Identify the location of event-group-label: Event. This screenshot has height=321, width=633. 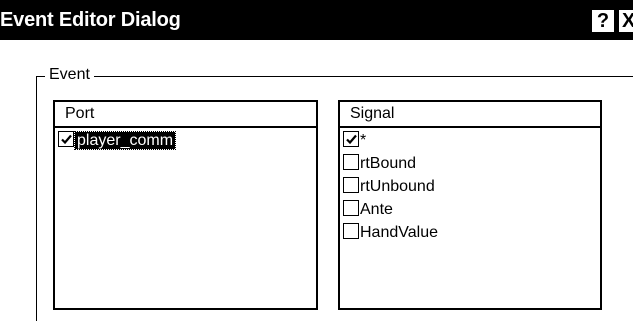
(69, 75).